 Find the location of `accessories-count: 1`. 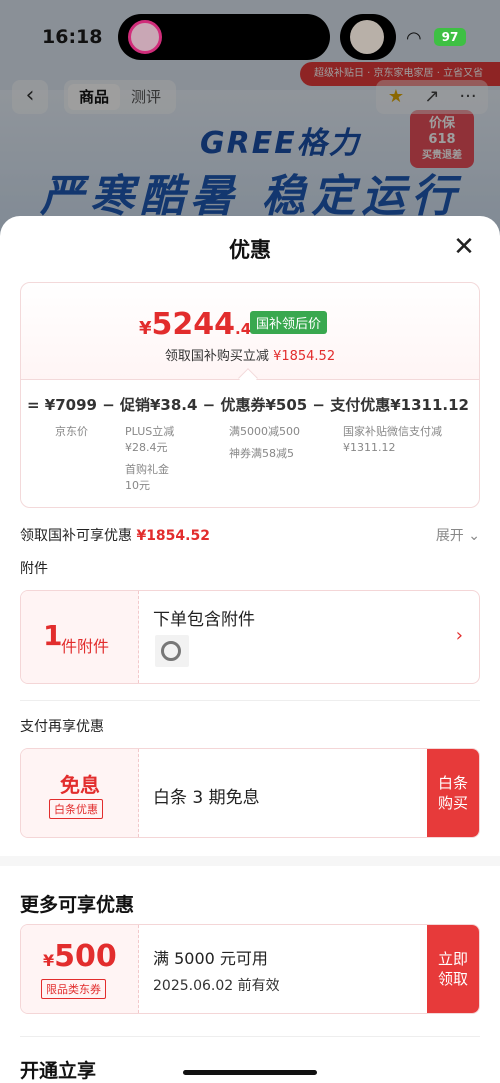

accessories-count: 1 is located at coordinates (53, 635).